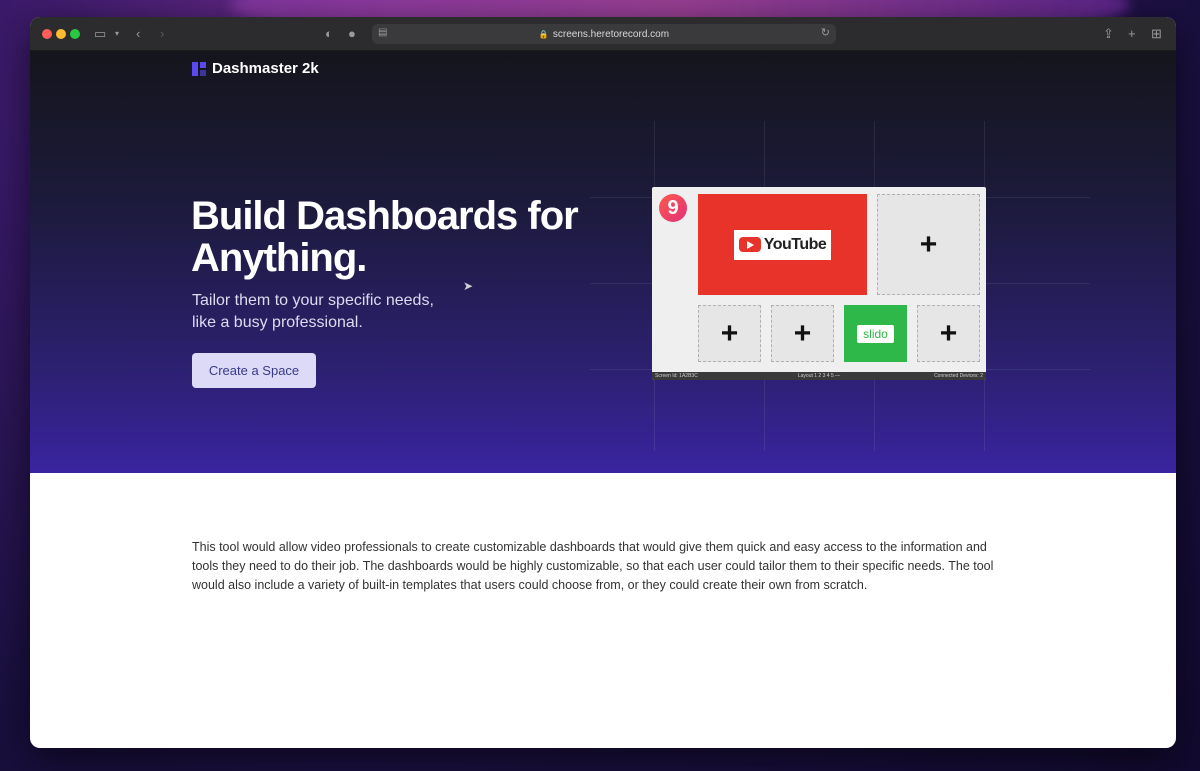  I want to click on address-bar: ▤ 🔒 screens.heretorecord.com ↻, so click(604, 34).